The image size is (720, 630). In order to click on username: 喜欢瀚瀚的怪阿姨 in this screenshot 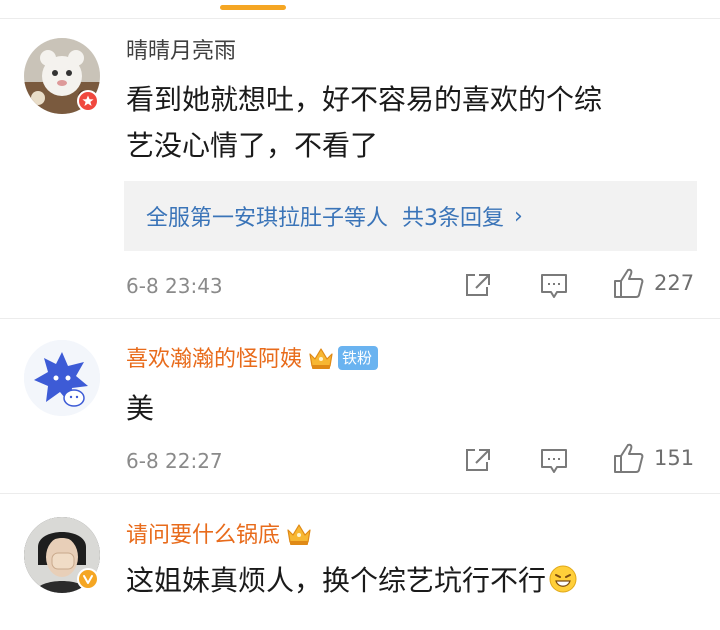, I will do `click(214, 359)`.